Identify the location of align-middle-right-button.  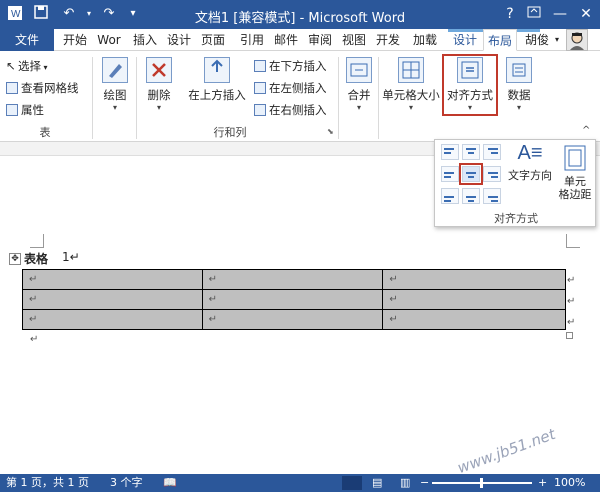
(492, 174).